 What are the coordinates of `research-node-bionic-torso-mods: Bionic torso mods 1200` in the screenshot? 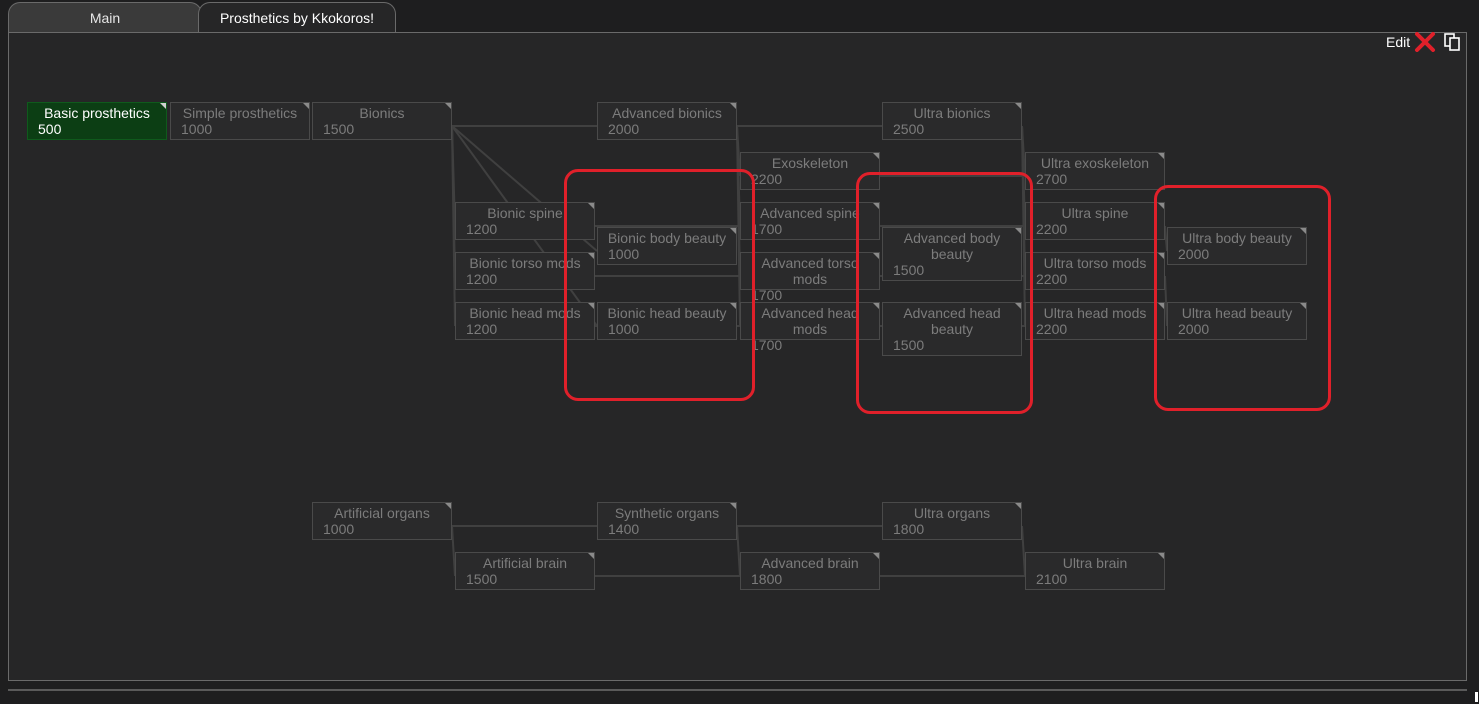 It's located at (525, 271).